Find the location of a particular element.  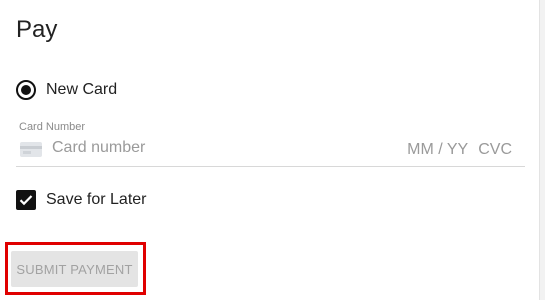

new-card-radio-option: New Card is located at coordinates (66, 90).